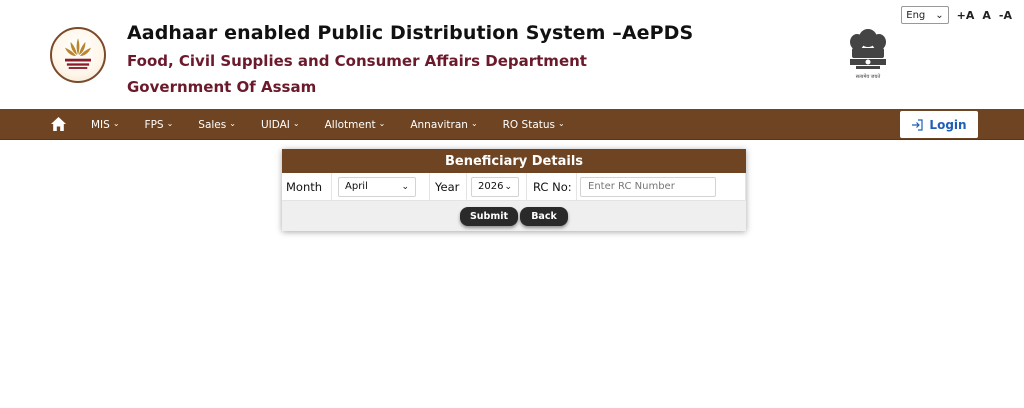  What do you see at coordinates (212, 124) in the screenshot?
I see `nav-item-label: Sales` at bounding box center [212, 124].